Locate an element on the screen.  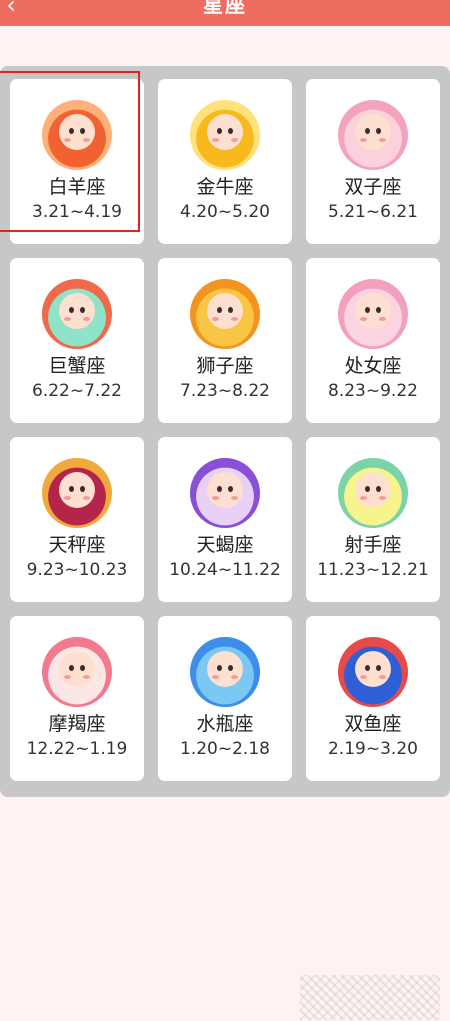
zodiac-card: 白羊座 3.21~4.19 is located at coordinates (72, 157).